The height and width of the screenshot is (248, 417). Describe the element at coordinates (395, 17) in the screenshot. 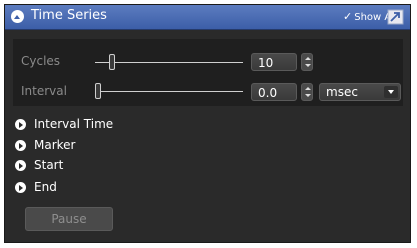

I see `undock-icon` at that location.